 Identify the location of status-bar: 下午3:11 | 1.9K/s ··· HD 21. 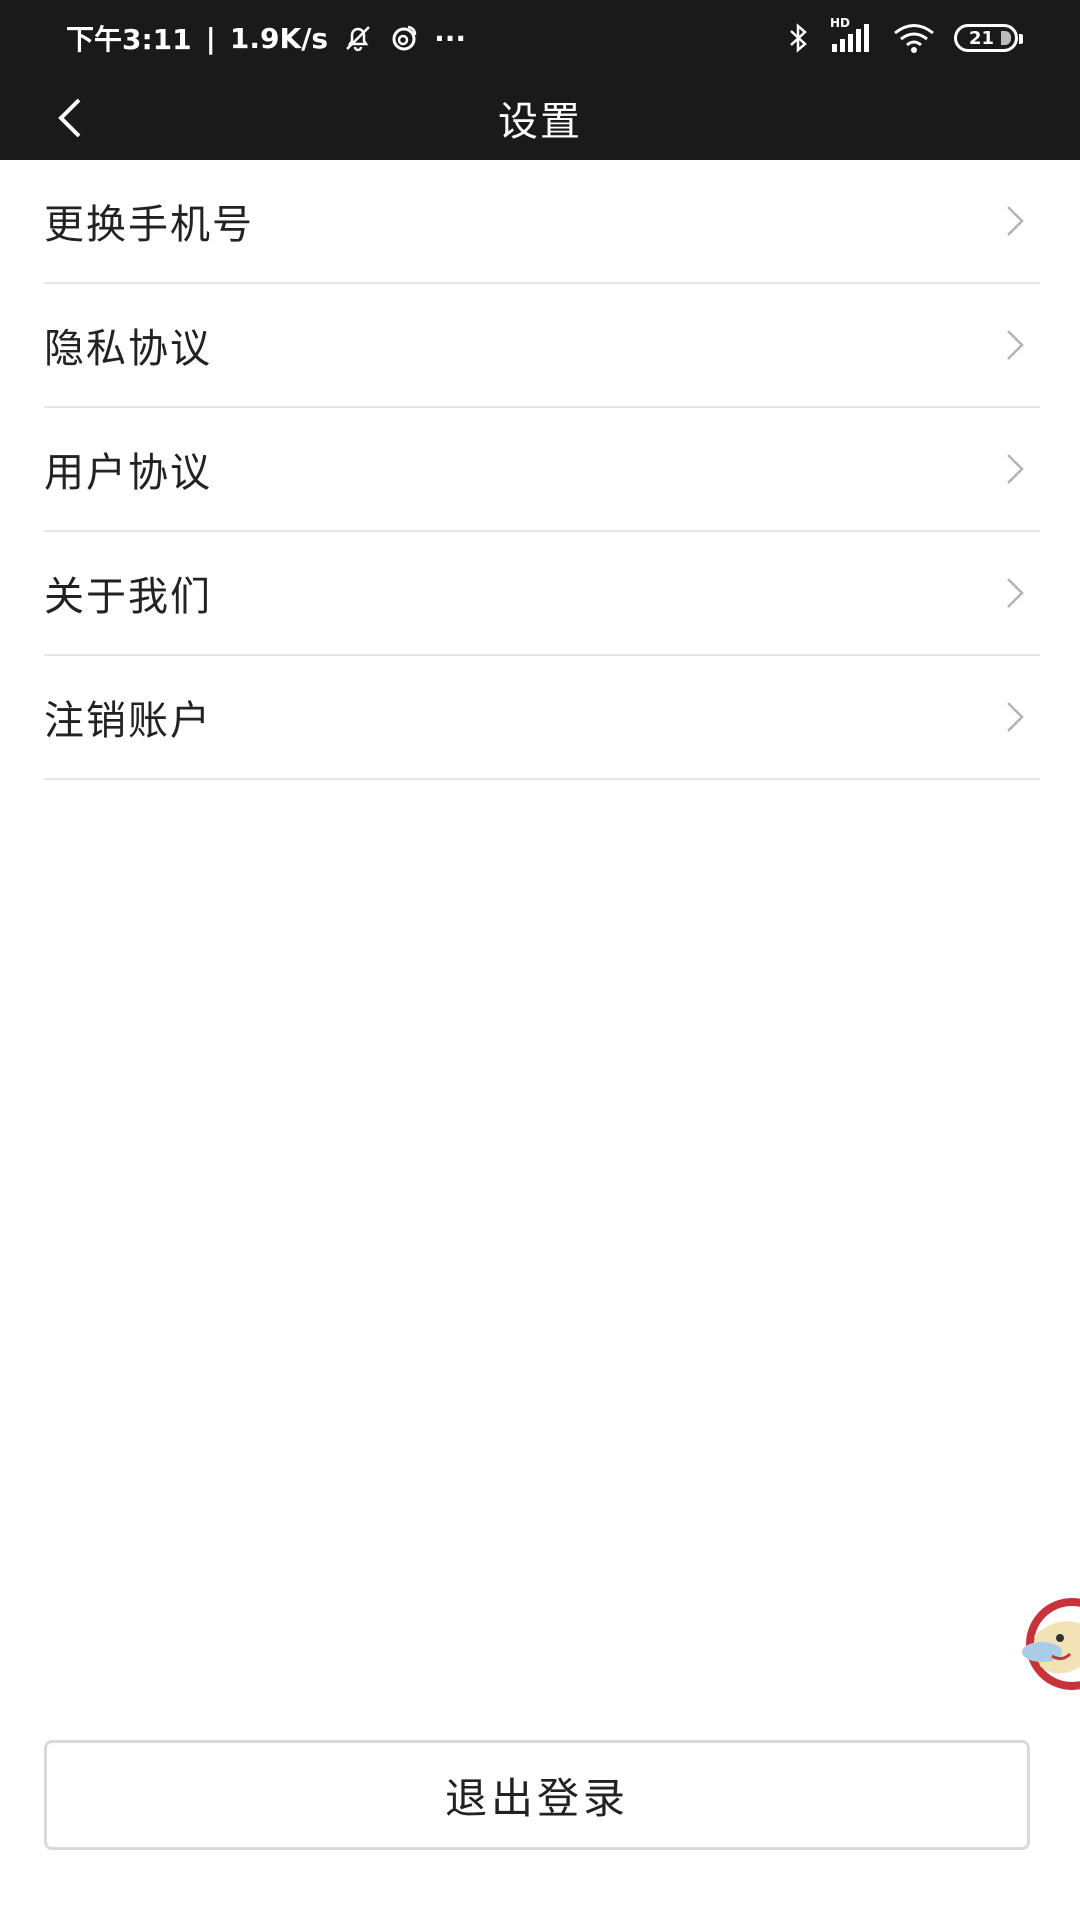
(540, 38).